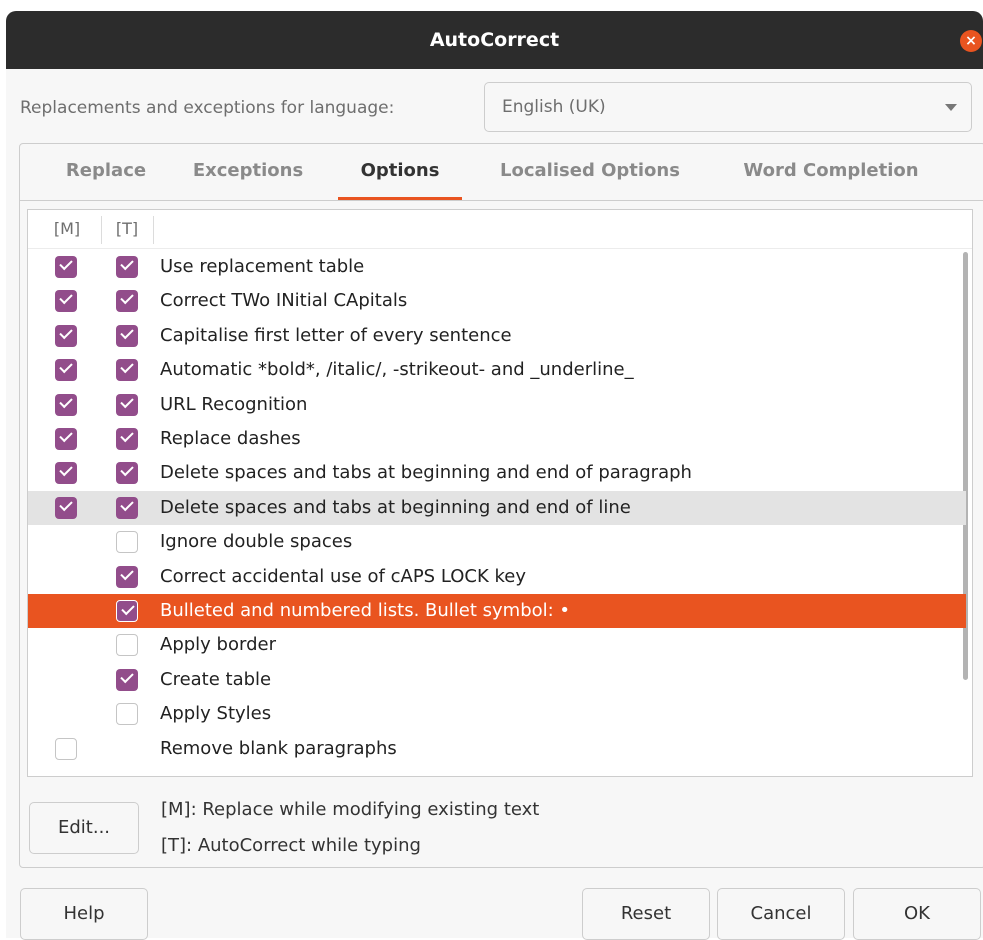 This screenshot has height=940, width=983. Describe the element at coordinates (67, 229) in the screenshot. I see `column-header-m: [M]` at that location.